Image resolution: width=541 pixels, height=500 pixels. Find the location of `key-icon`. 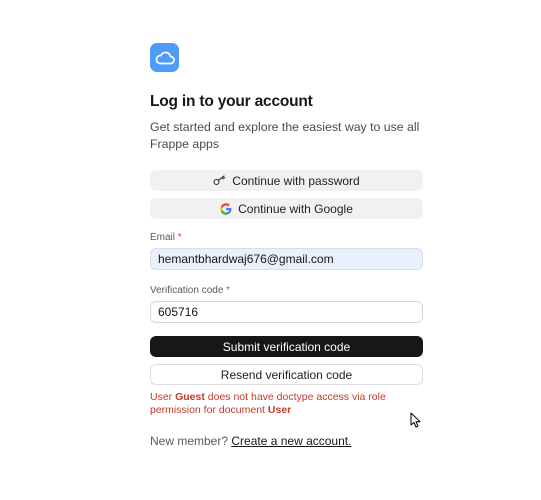

key-icon is located at coordinates (219, 180).